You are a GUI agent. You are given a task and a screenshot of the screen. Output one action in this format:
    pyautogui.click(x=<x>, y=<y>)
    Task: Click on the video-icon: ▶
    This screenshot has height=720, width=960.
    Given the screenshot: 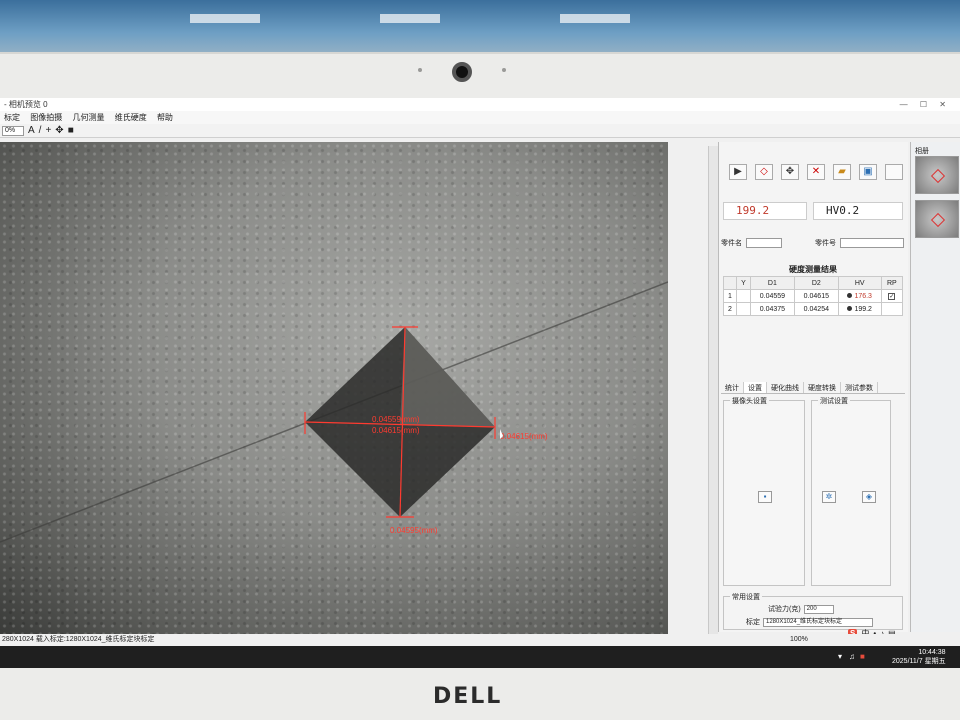 What is the action you would take?
    pyautogui.click(x=738, y=172)
    